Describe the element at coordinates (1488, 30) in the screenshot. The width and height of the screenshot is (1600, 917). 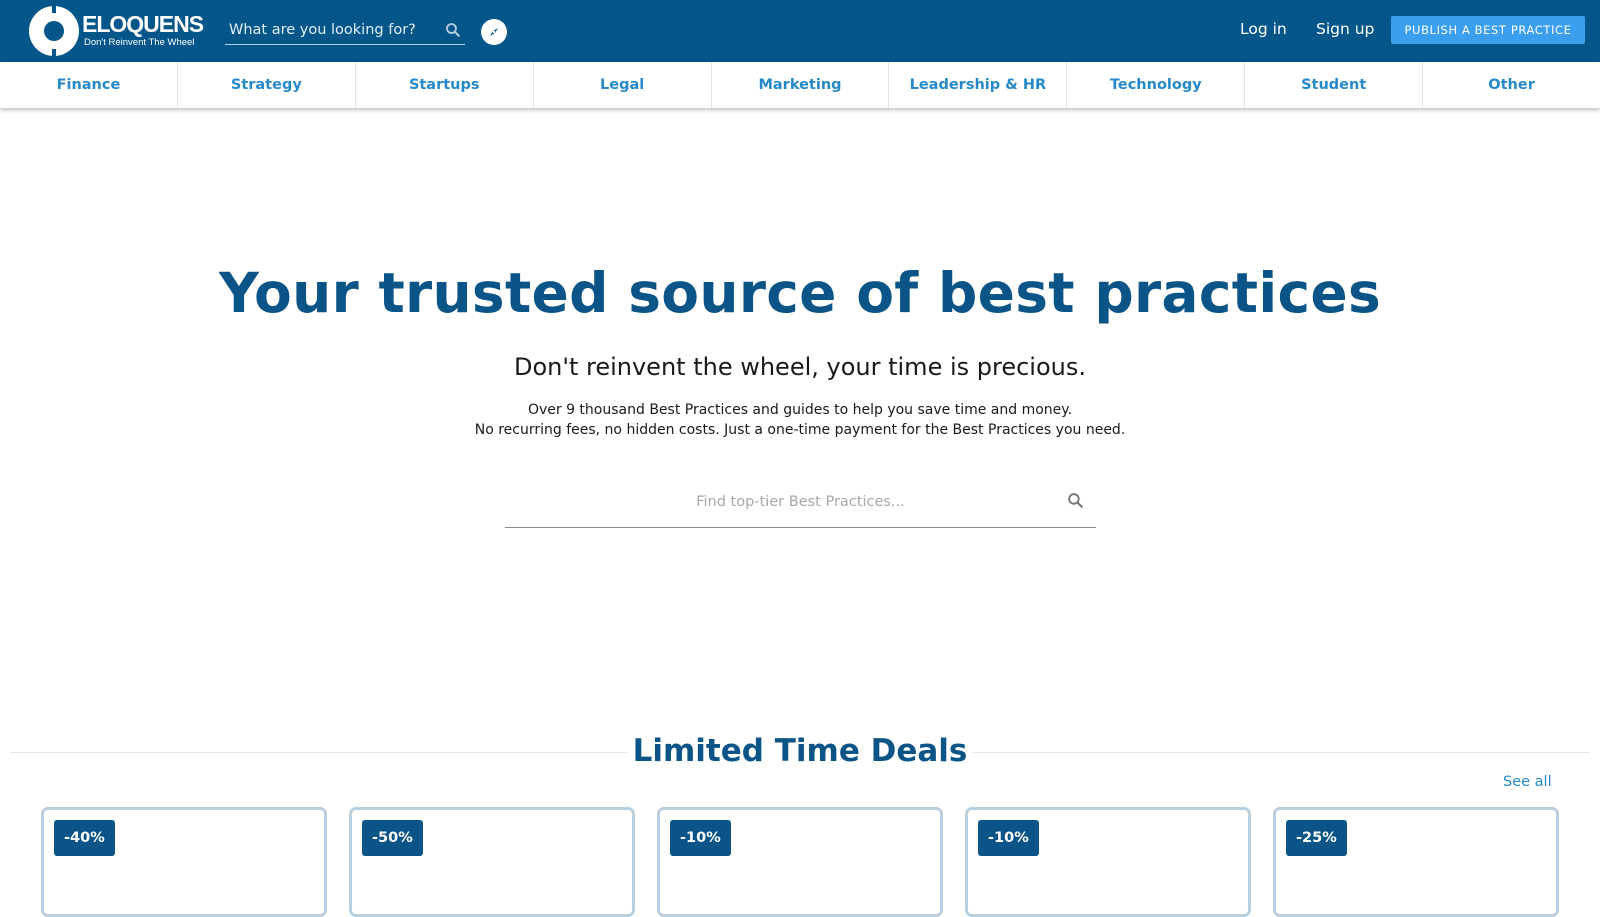
I see `publish-best-practice-button: PUBLISH A BEST PRACTICE` at that location.